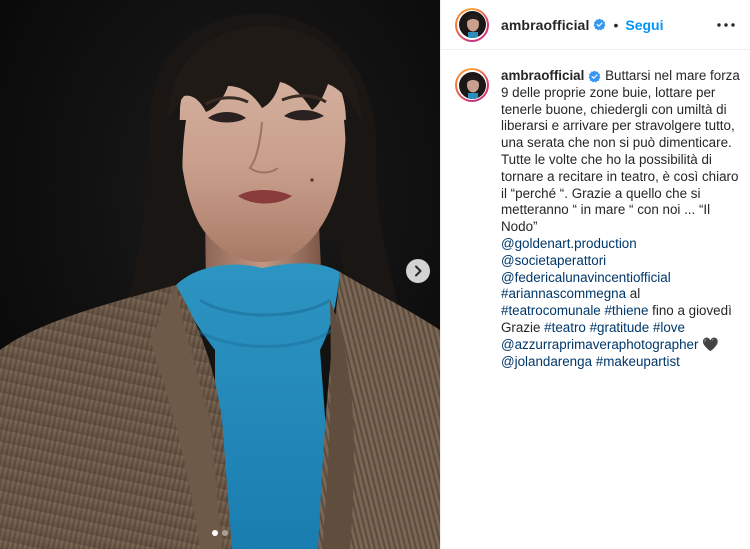  I want to click on mention-goldenart: @goldenart.production, so click(569, 243).